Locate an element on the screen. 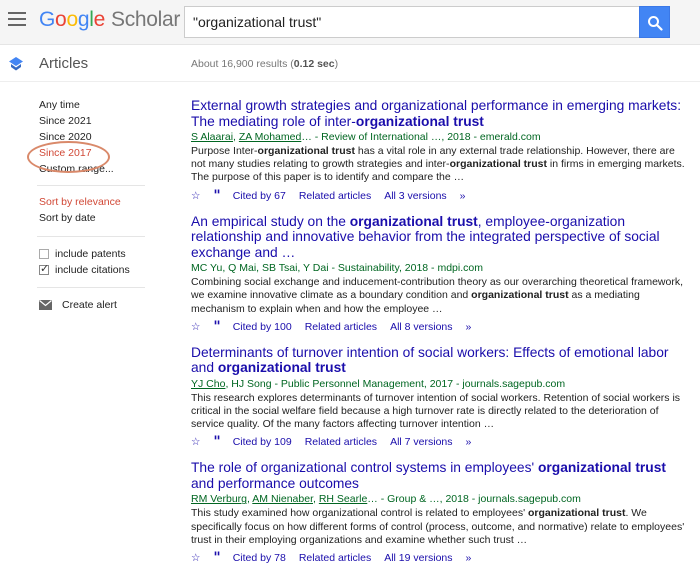 Image resolution: width=700 pixels, height=573 pixels. include-citations-checkbox: include citations is located at coordinates (94, 270).